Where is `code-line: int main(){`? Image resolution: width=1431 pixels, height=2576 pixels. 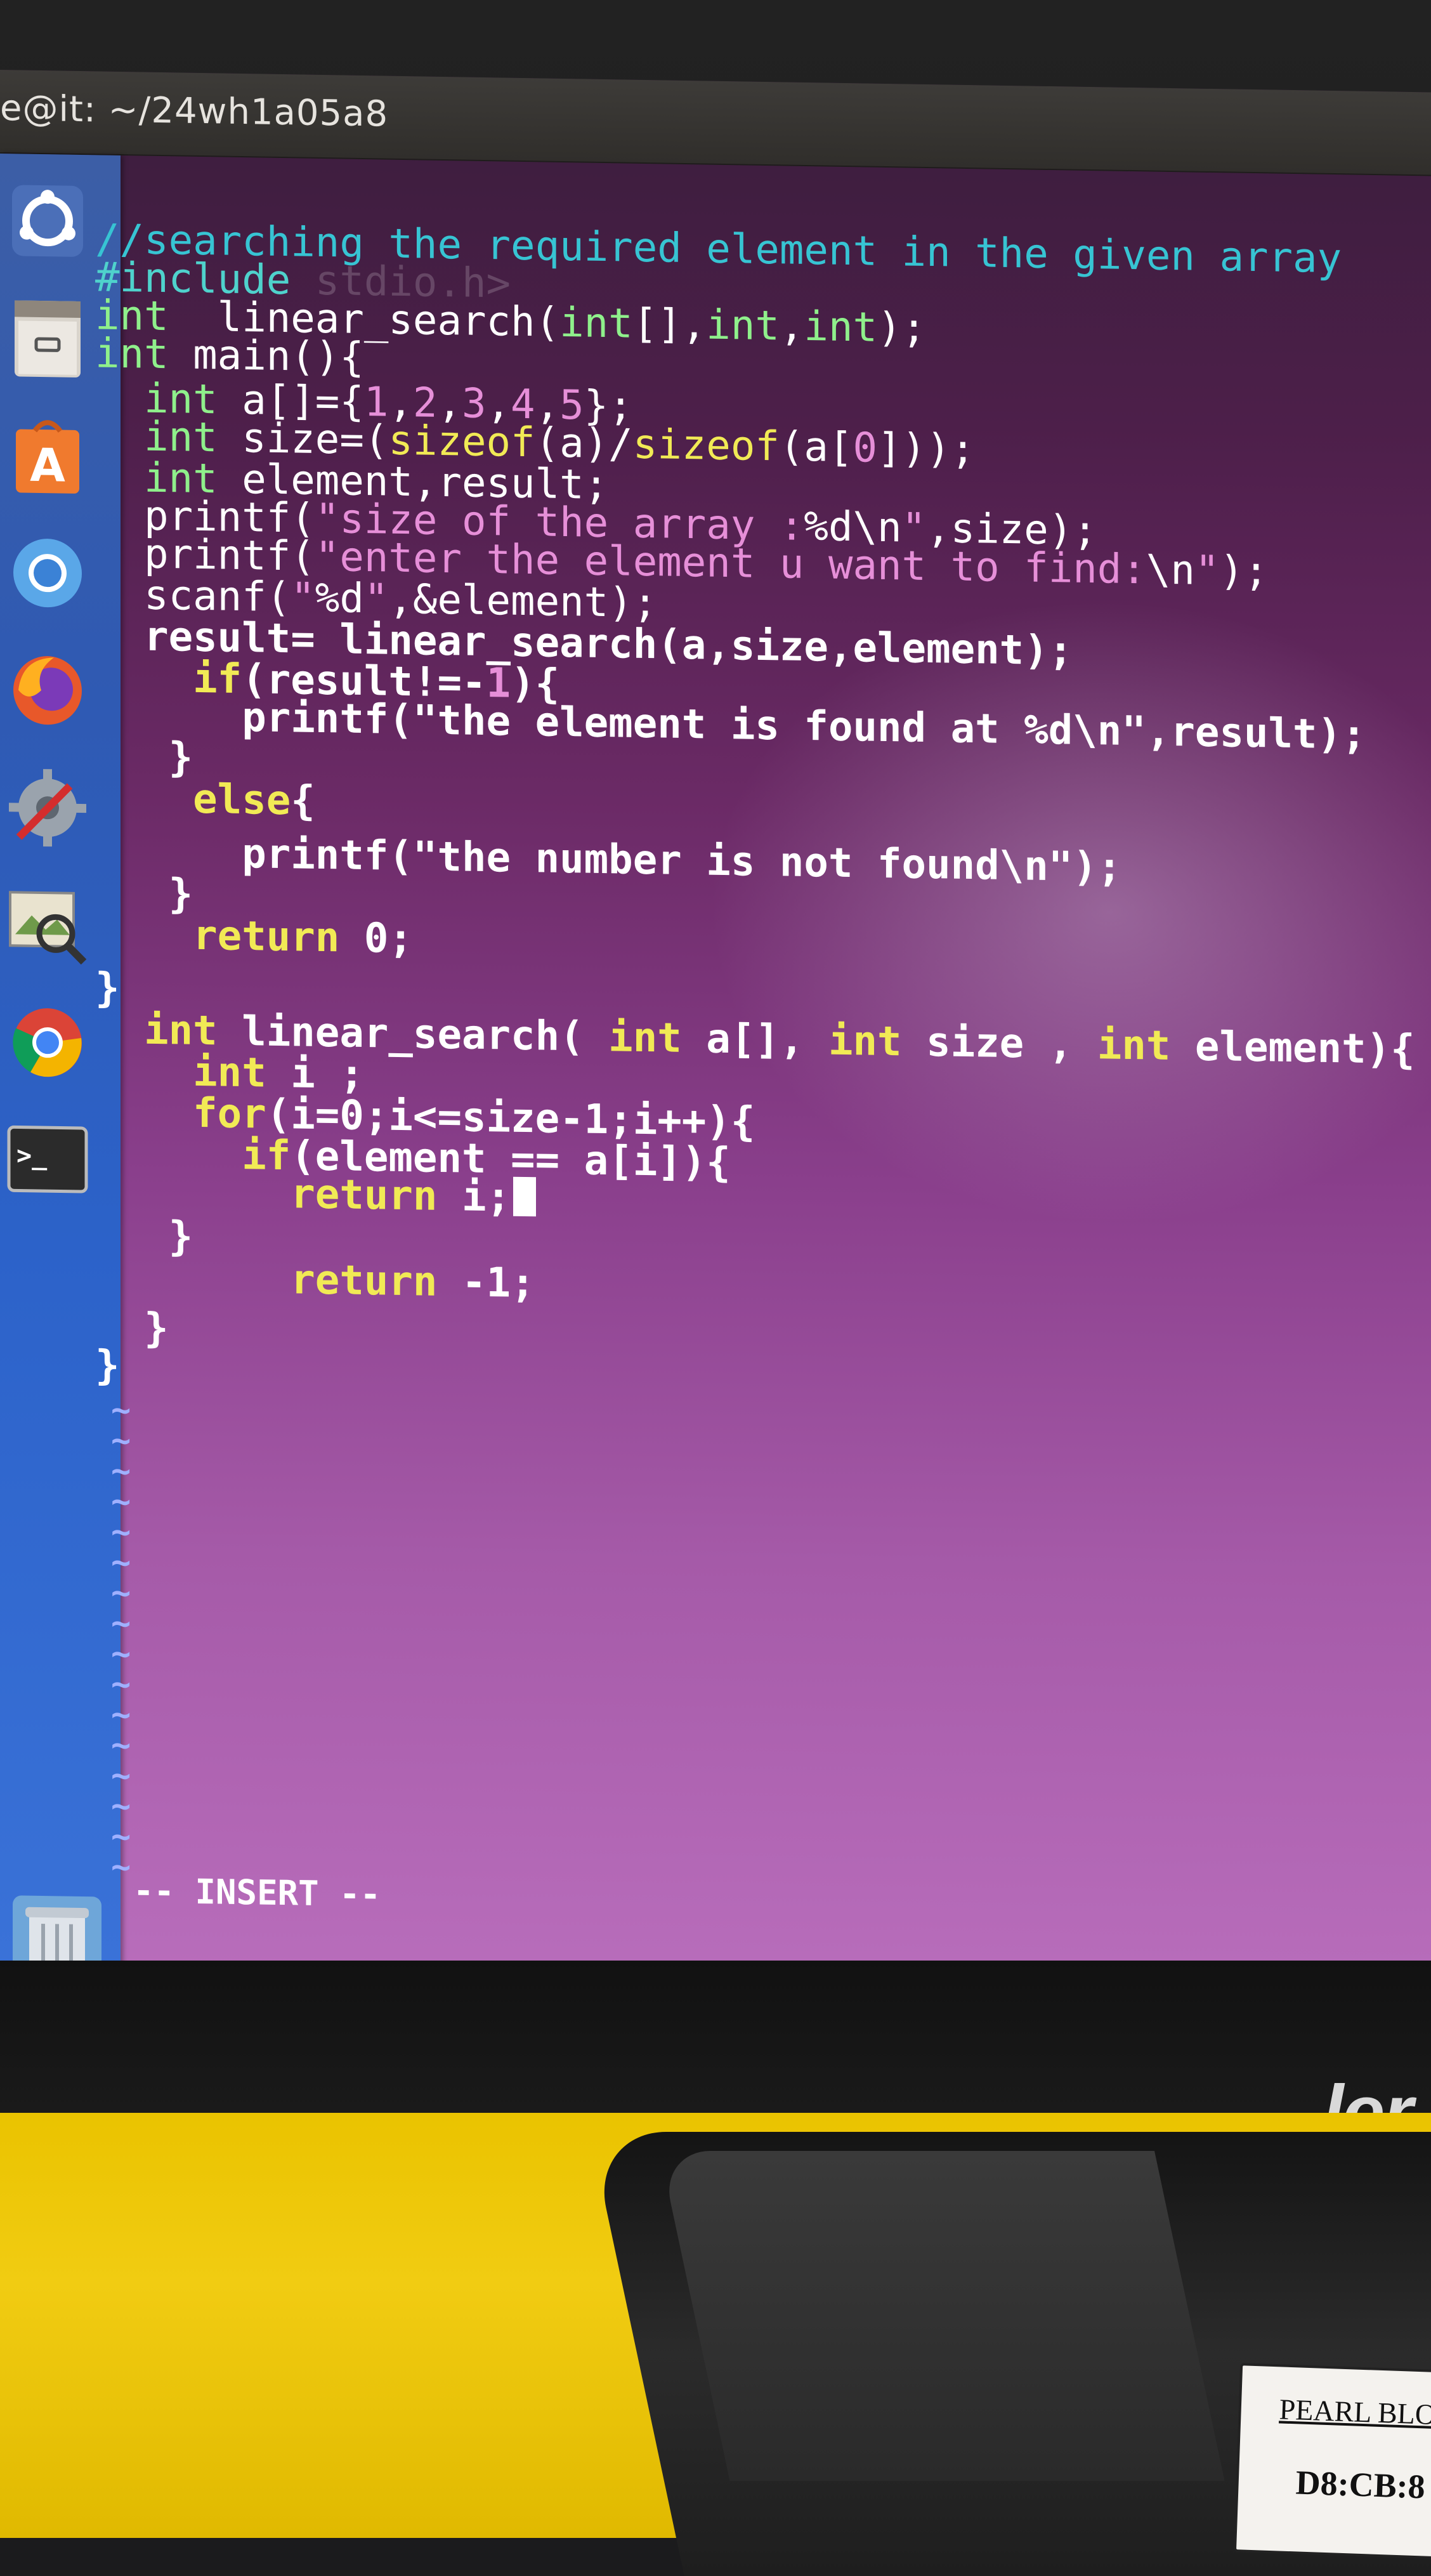
code-line: int main(){ is located at coordinates (229, 356).